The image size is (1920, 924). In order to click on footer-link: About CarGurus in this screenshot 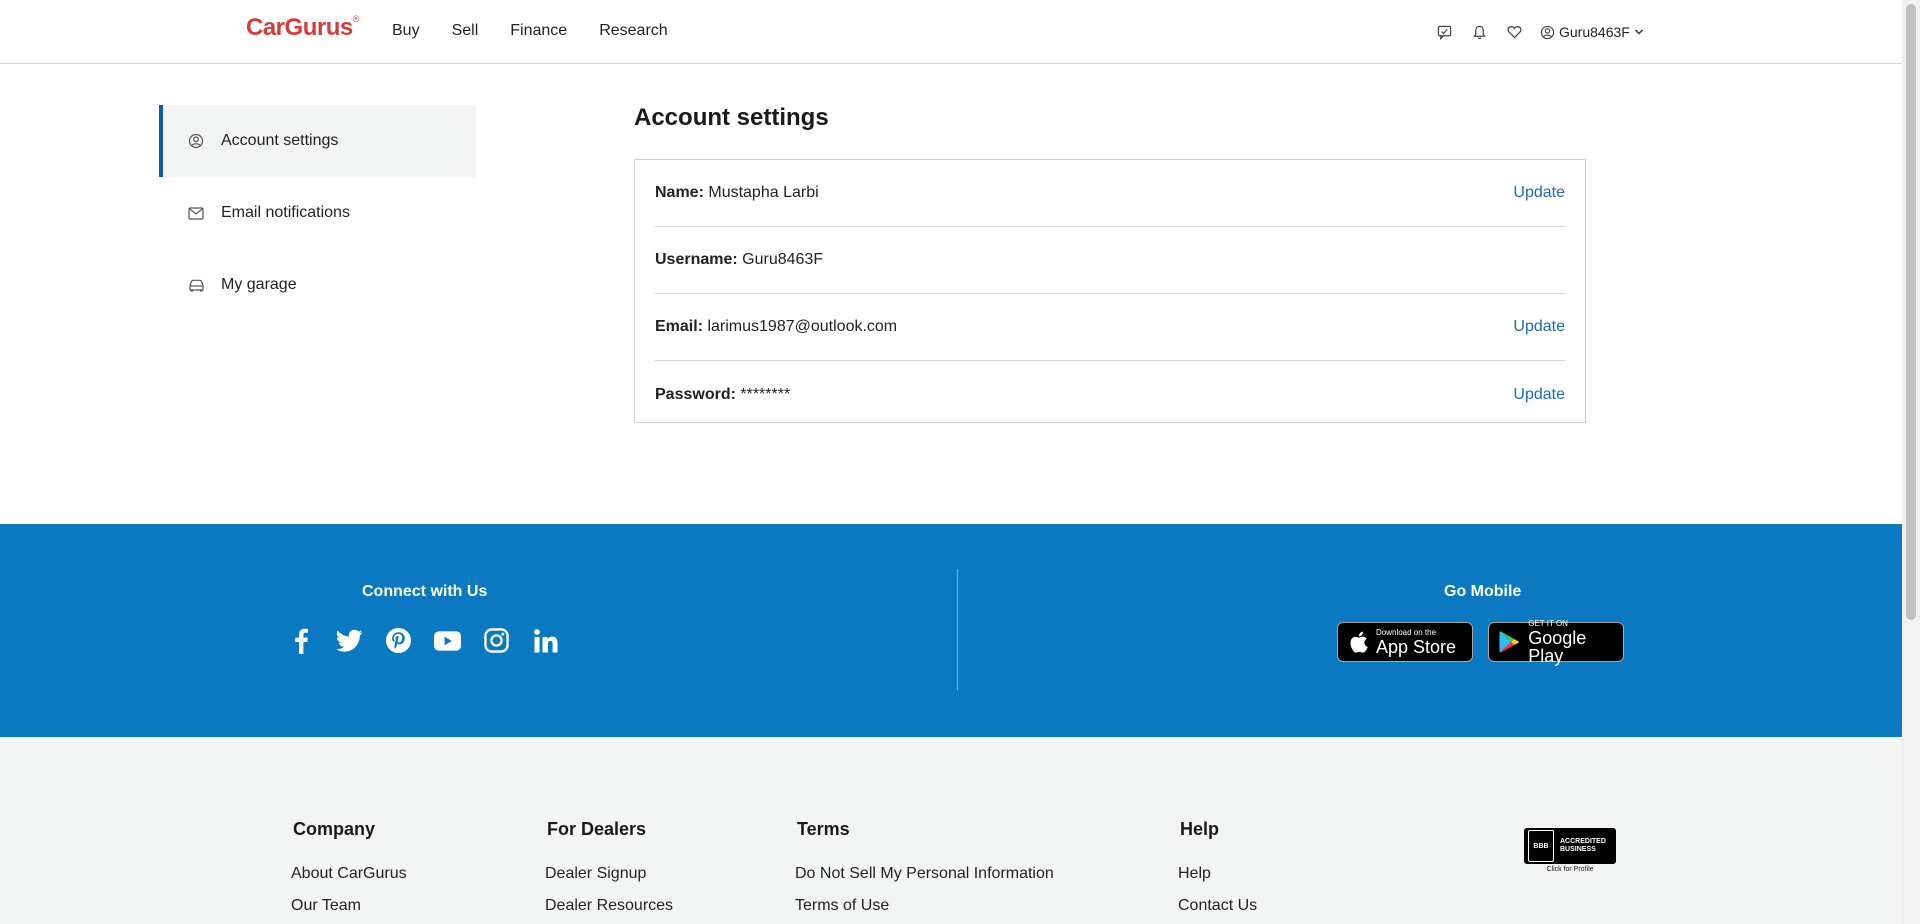, I will do `click(349, 874)`.